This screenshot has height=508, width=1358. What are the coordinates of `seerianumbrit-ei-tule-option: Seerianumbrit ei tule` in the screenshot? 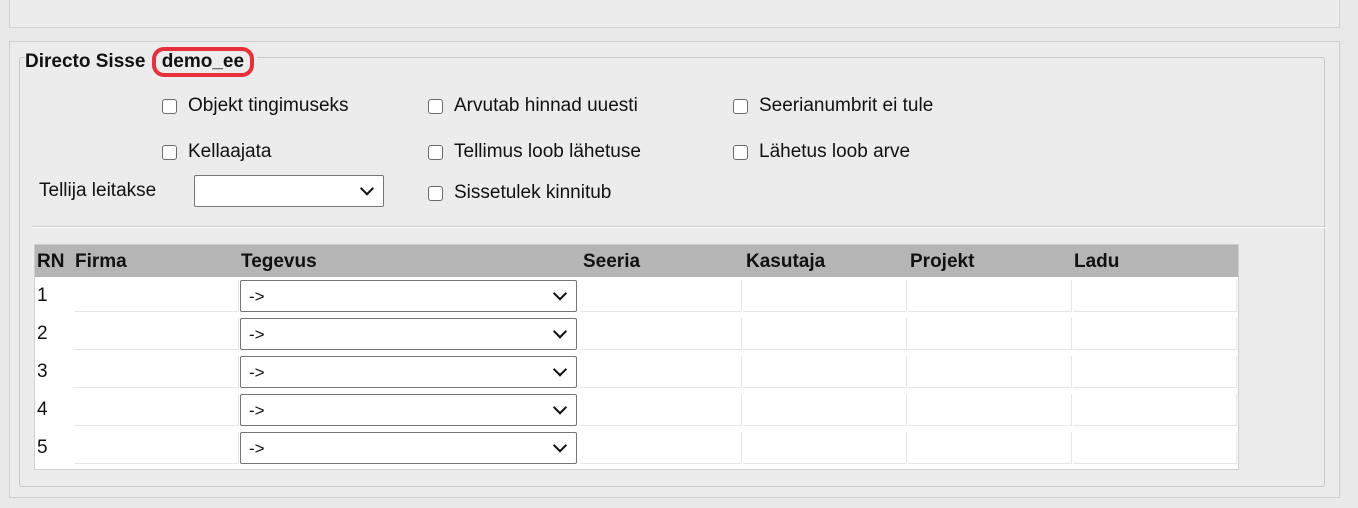 It's located at (833, 106).